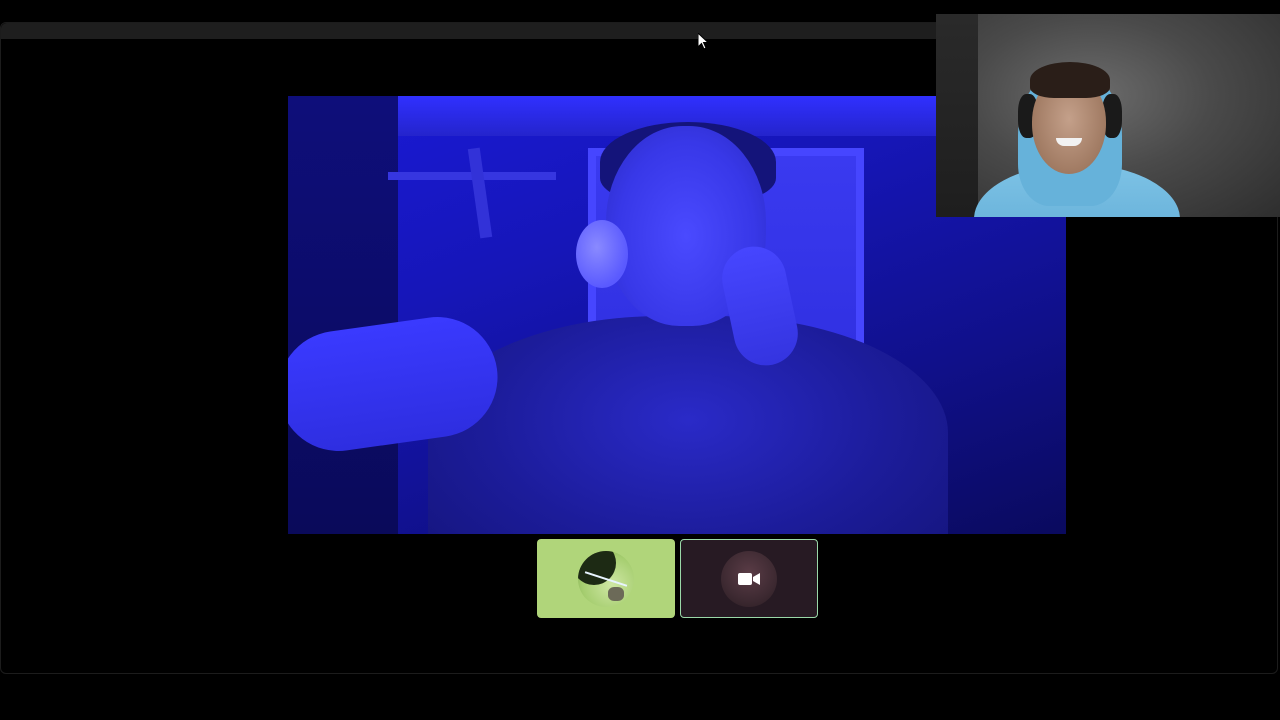 The width and height of the screenshot is (1280, 720). Describe the element at coordinates (1108, 115) in the screenshot. I see `self-view-video` at that location.